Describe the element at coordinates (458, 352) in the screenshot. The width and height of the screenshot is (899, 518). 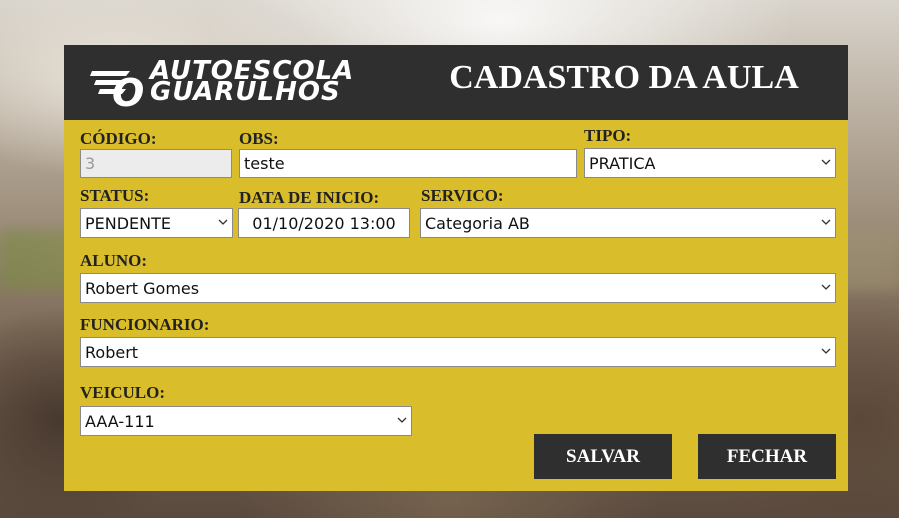
I see `funcionario-select: Robert` at that location.